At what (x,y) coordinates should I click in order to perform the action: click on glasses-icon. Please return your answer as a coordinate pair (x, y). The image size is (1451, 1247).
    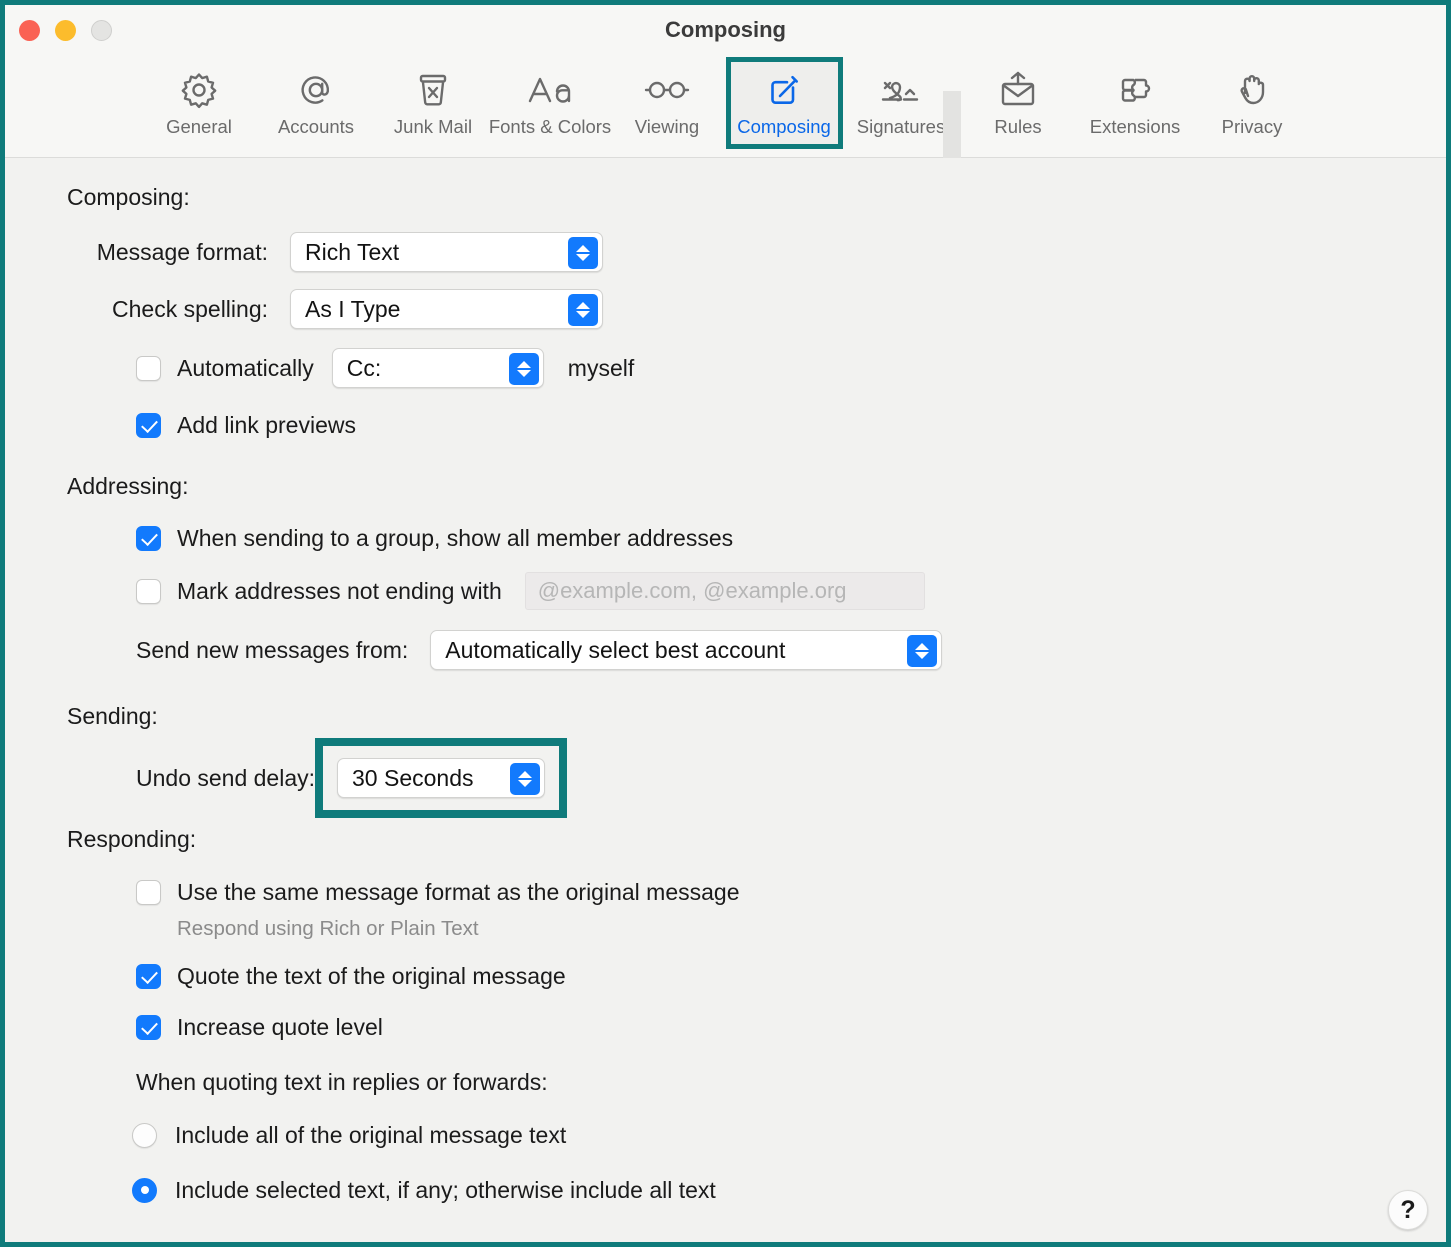
    Looking at the image, I should click on (667, 90).